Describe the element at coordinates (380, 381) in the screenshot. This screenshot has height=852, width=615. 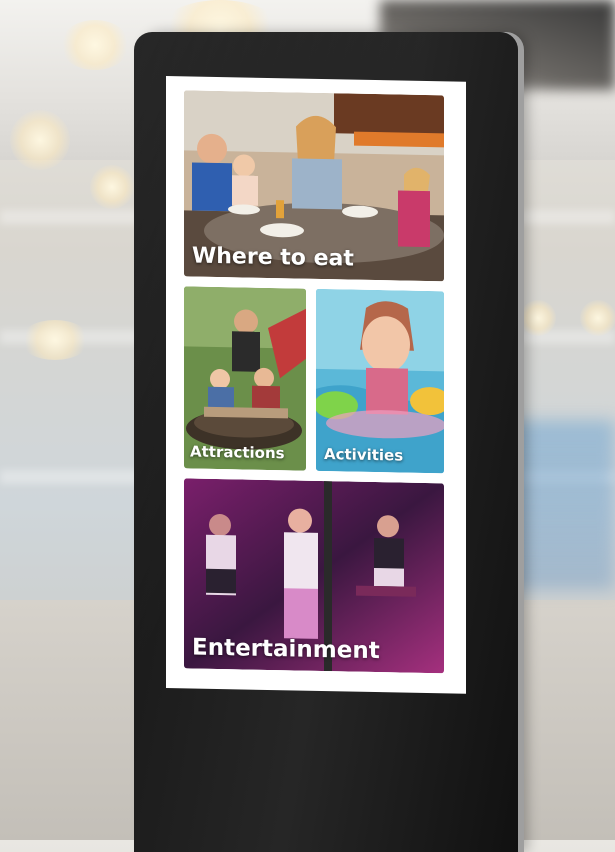
I see `tile-activities: Activities` at that location.